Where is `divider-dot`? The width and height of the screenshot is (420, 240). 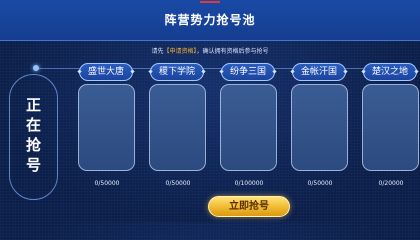 divider-dot is located at coordinates (36, 68).